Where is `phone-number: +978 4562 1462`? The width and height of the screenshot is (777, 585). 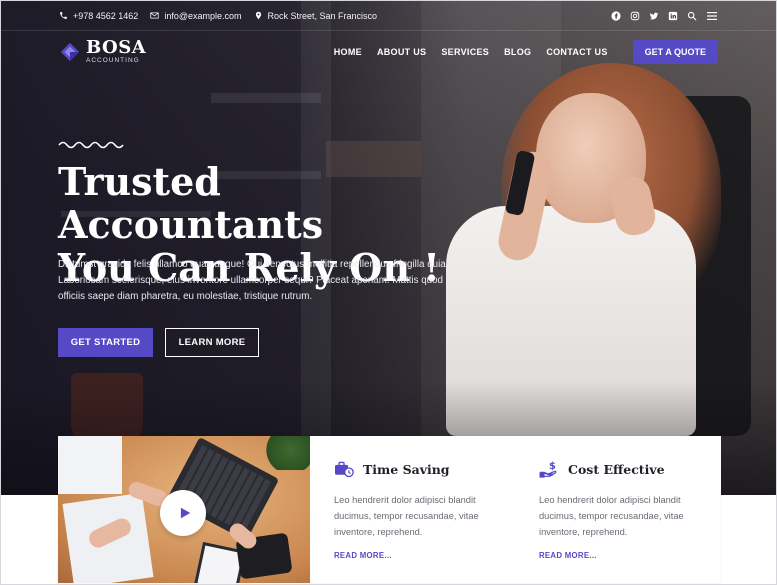 phone-number: +978 4562 1462 is located at coordinates (106, 15).